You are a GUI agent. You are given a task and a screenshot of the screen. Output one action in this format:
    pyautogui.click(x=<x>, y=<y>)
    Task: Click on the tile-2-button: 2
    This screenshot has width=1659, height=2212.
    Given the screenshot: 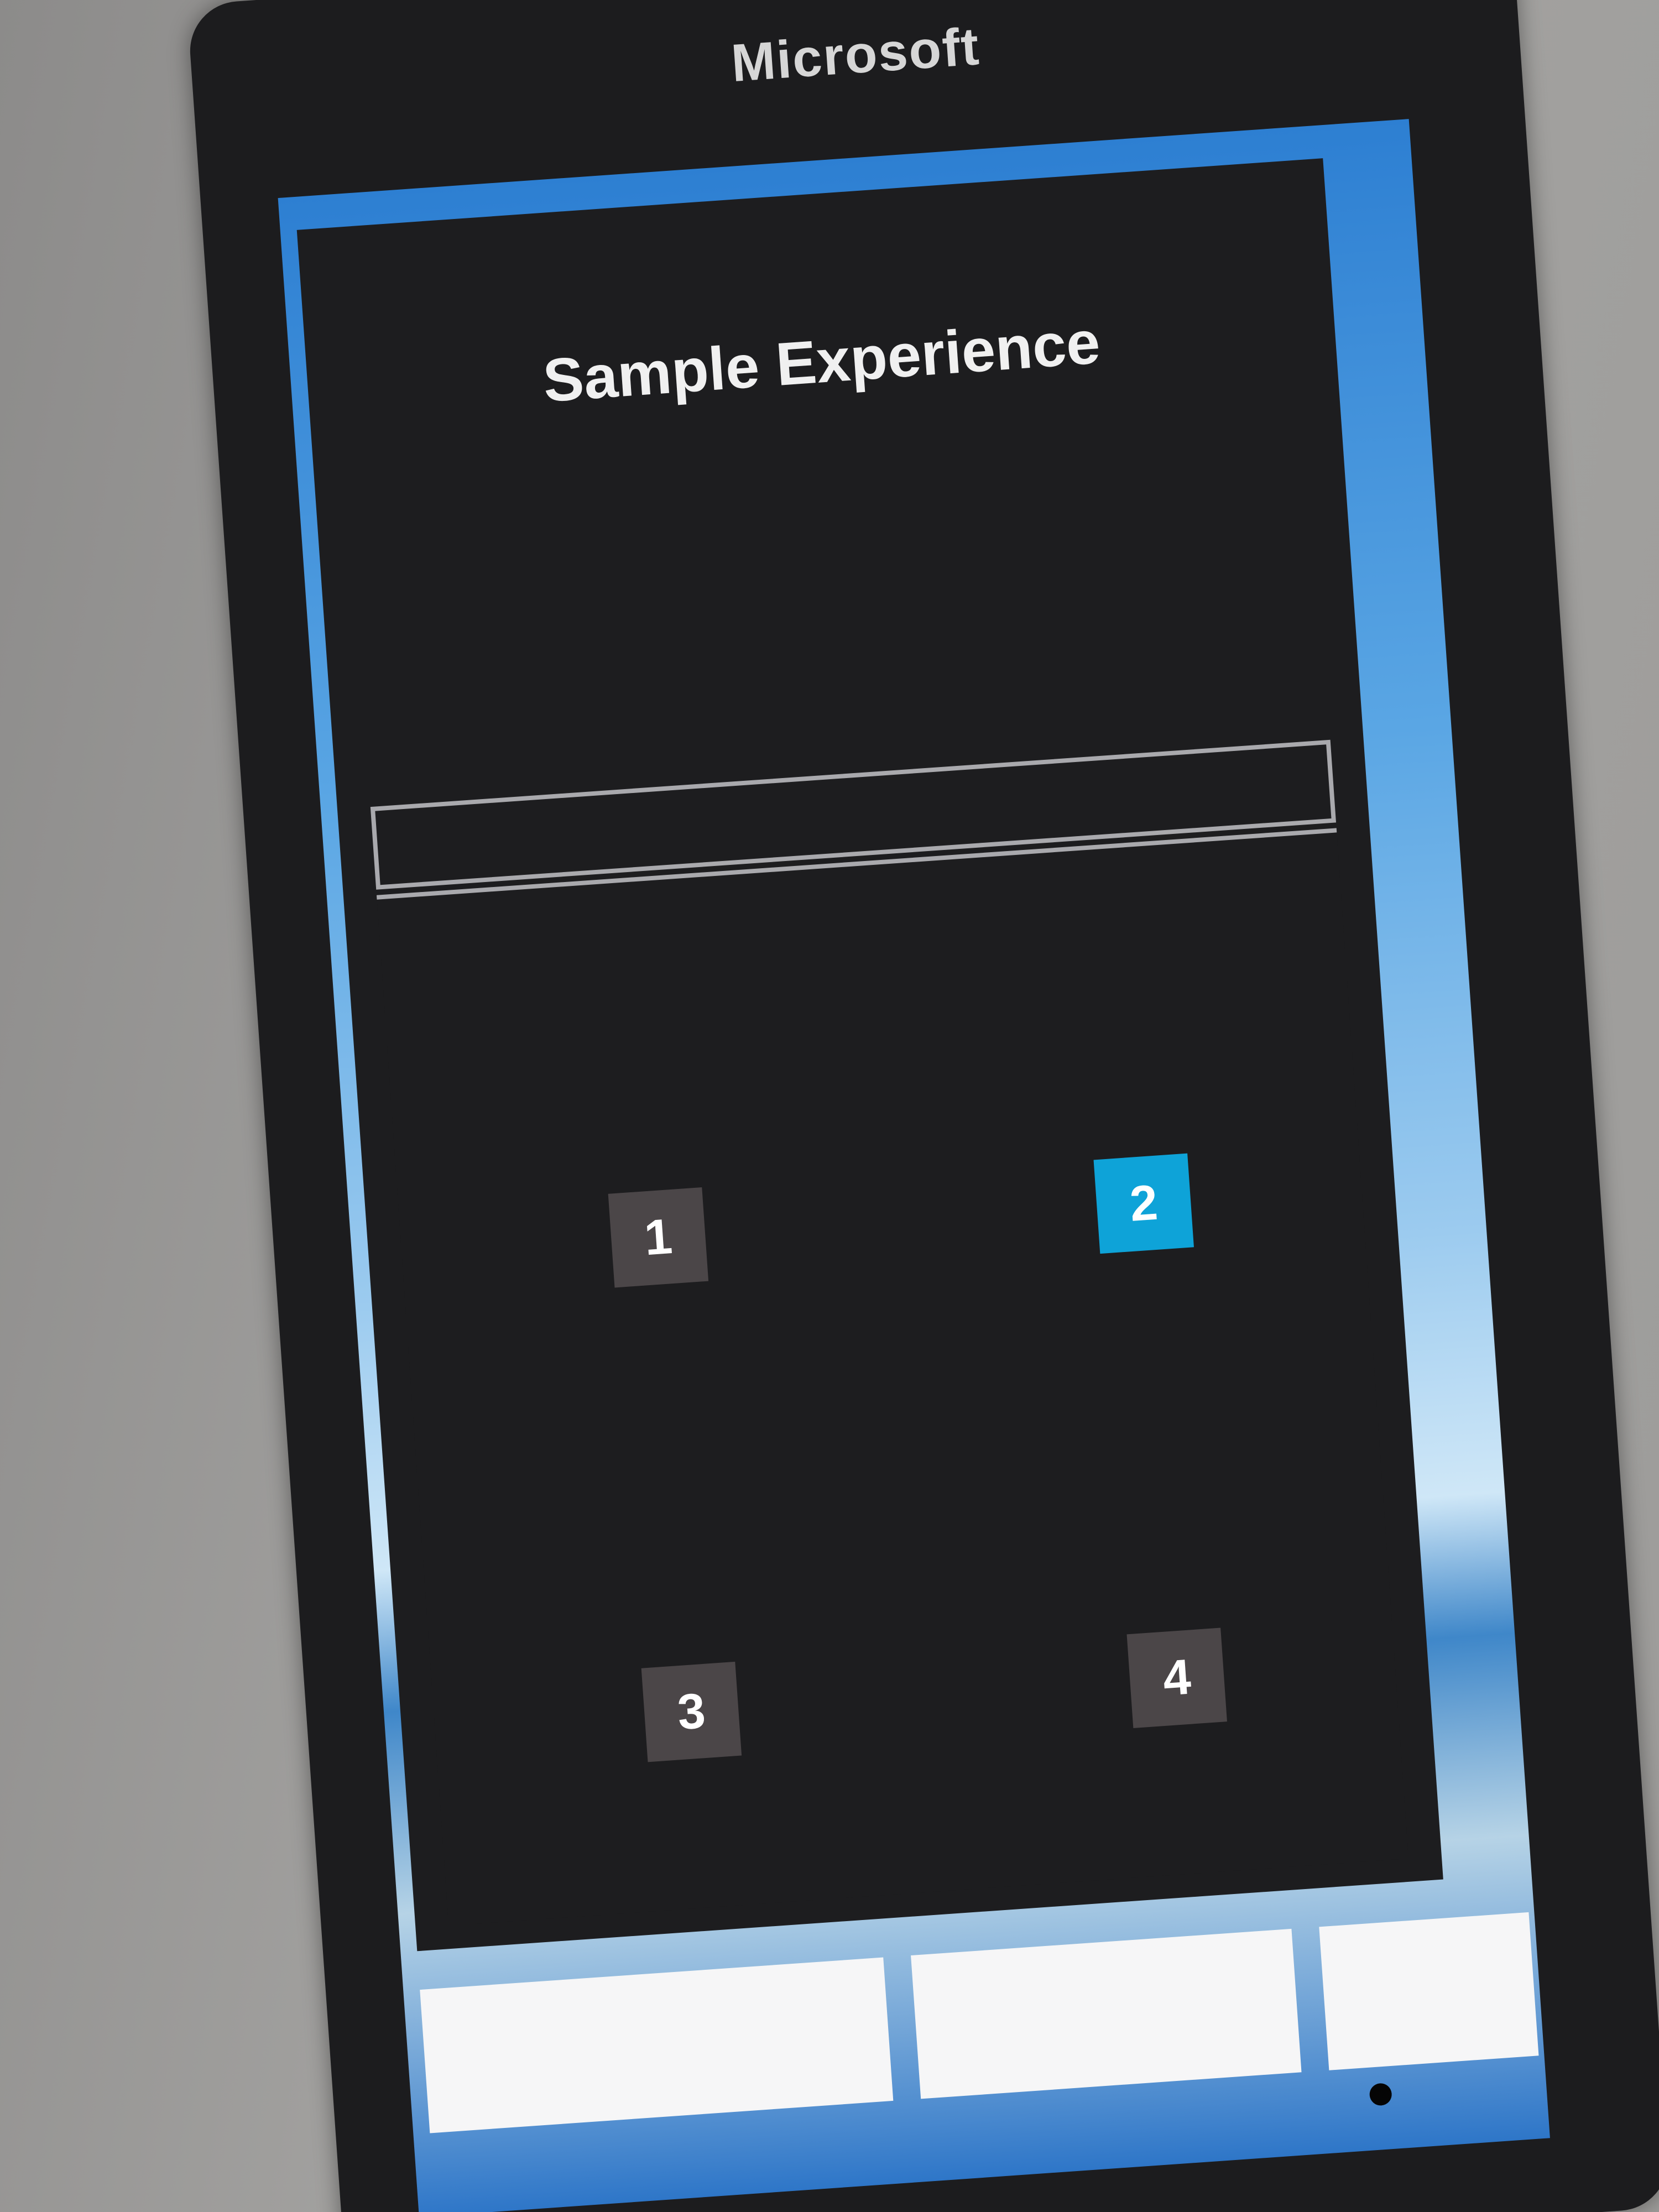 What is the action you would take?
    pyautogui.click(x=1143, y=1203)
    